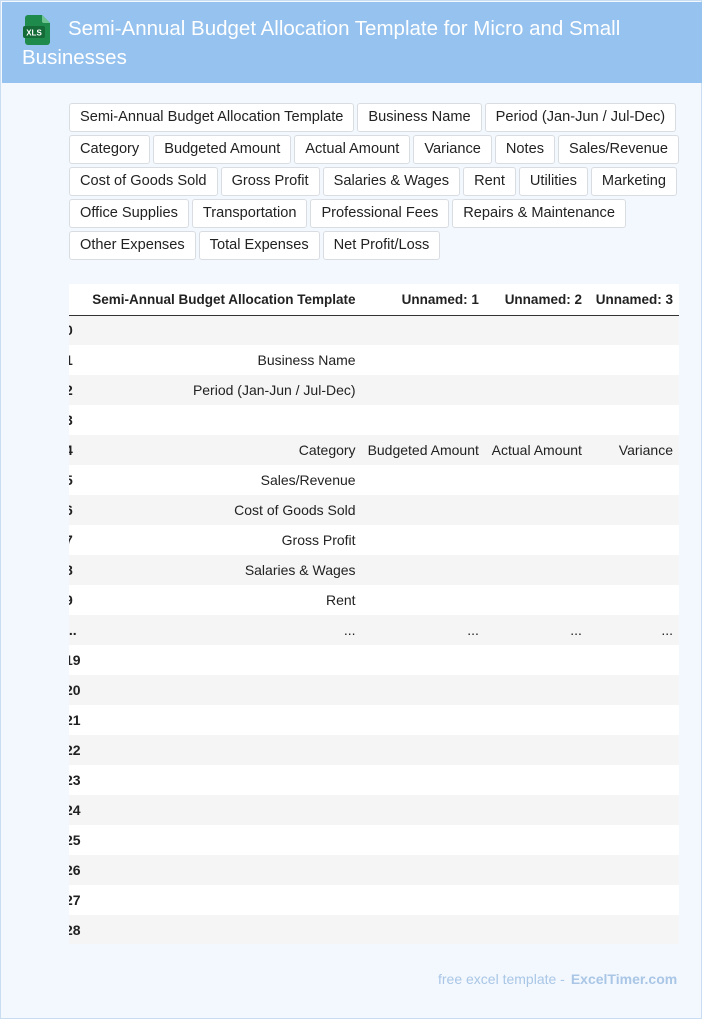  I want to click on table-cell: Period (Jan-Jun / Jul-Dec), so click(221, 390).